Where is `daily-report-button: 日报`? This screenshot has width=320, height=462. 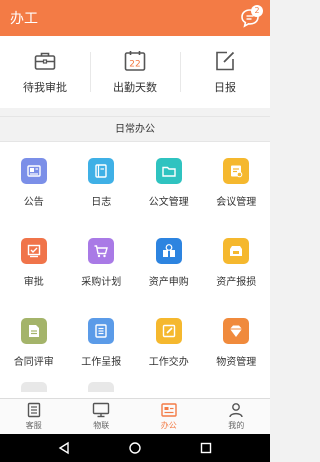
daily-report-button: 日报 is located at coordinates (225, 72).